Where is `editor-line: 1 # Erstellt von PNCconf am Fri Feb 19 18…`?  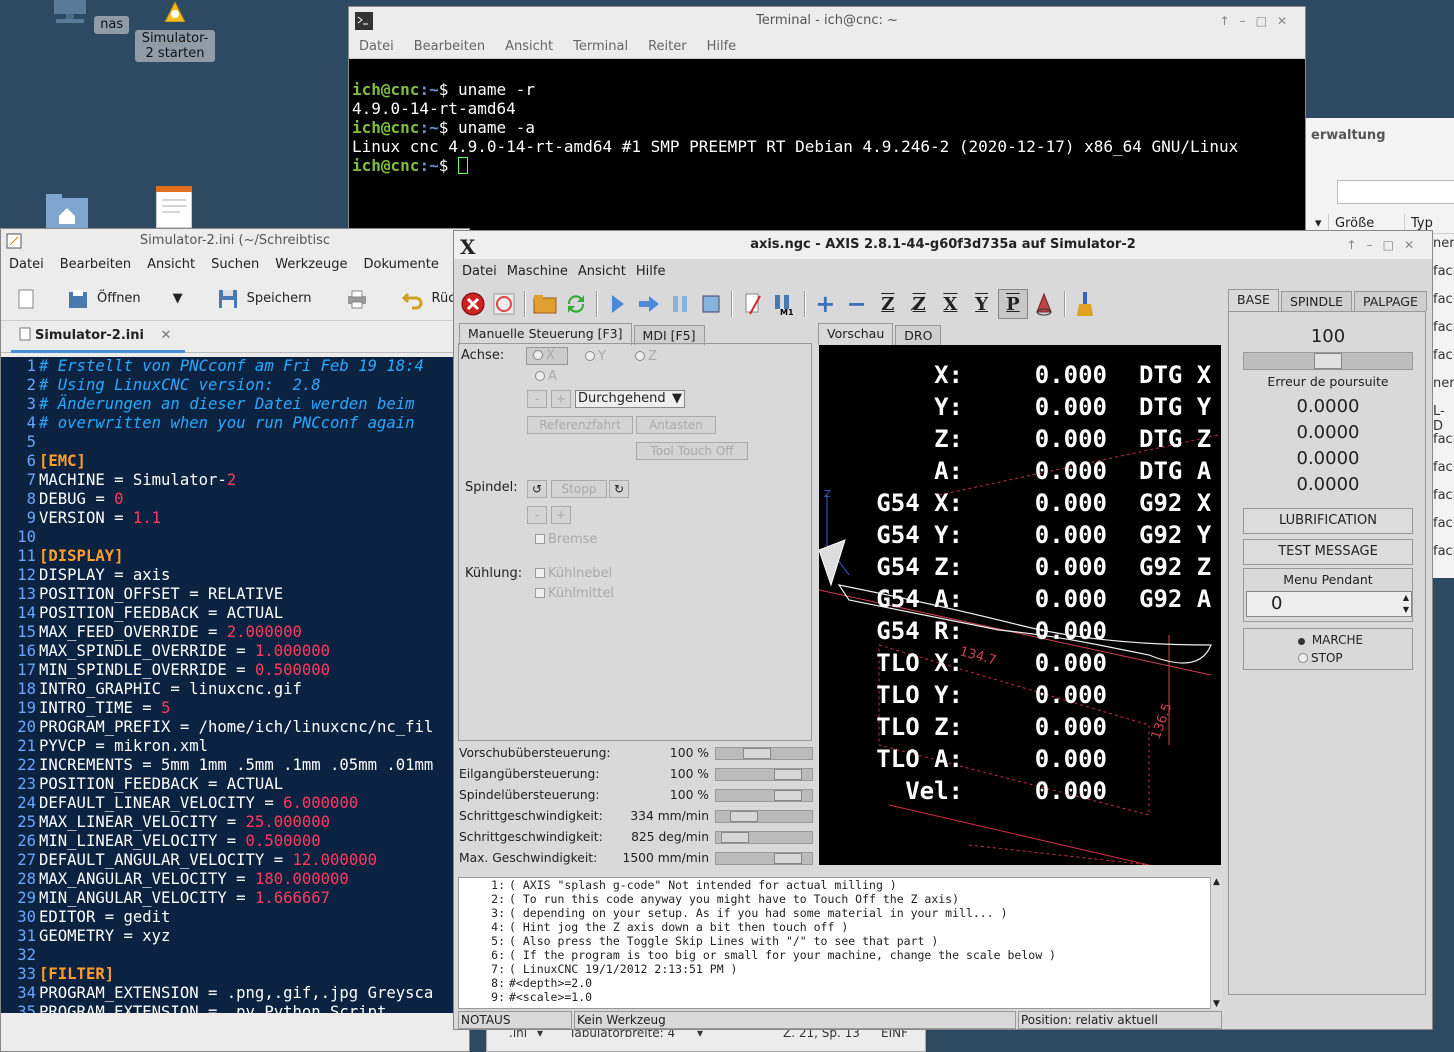
editor-line: 1 # Erstellt von PNCconf am Fri Feb 19 18… is located at coordinates (236, 366).